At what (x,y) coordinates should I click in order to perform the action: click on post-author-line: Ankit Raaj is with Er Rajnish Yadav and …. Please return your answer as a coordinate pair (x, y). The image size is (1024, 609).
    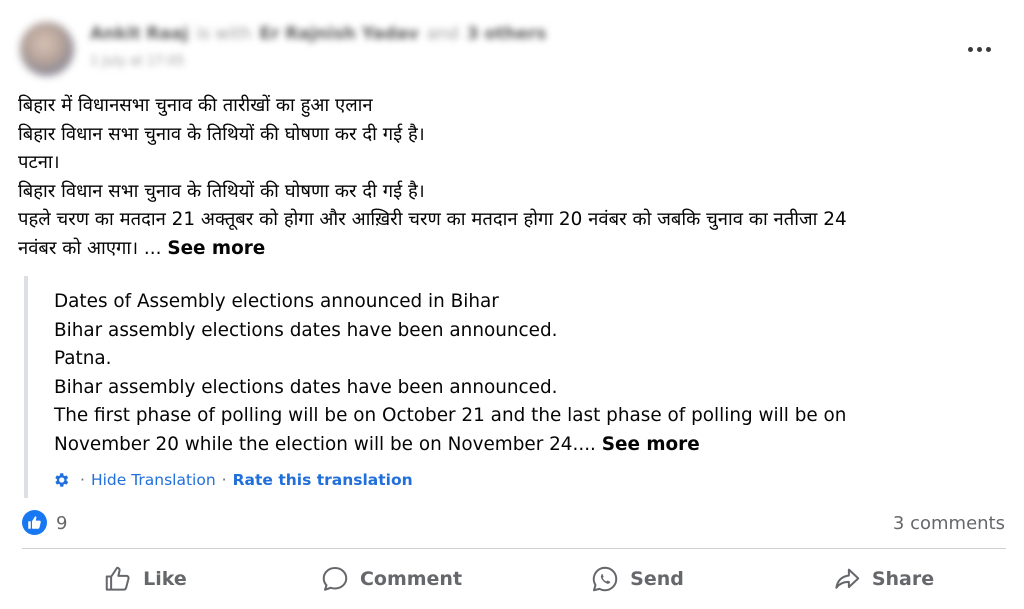
    Looking at the image, I should click on (318, 34).